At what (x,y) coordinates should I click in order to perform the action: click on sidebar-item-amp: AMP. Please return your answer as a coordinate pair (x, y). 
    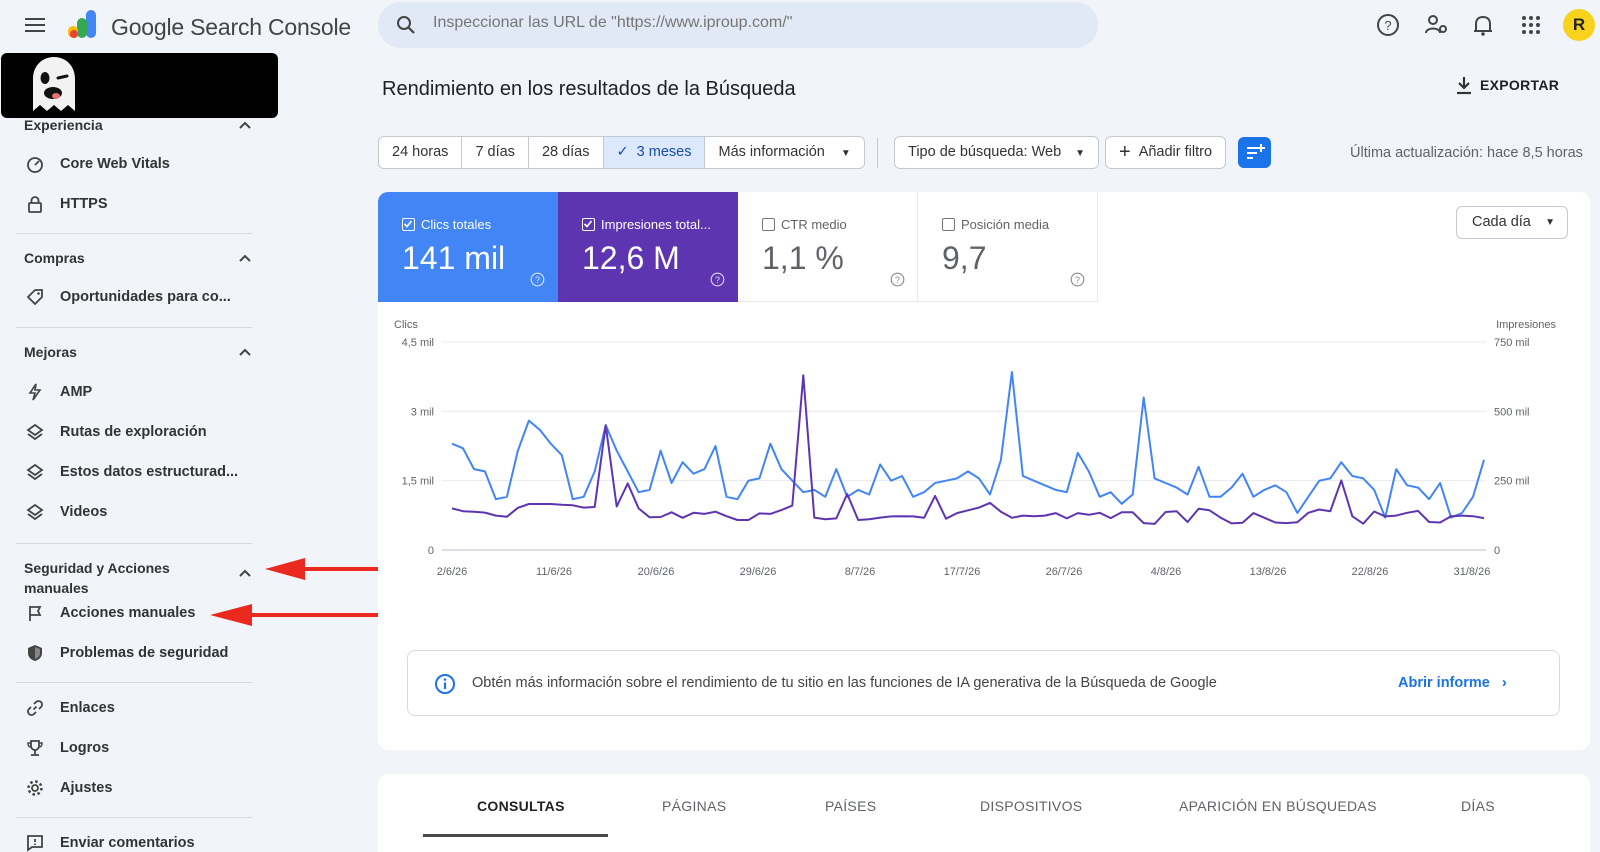
    Looking at the image, I should click on (126, 392).